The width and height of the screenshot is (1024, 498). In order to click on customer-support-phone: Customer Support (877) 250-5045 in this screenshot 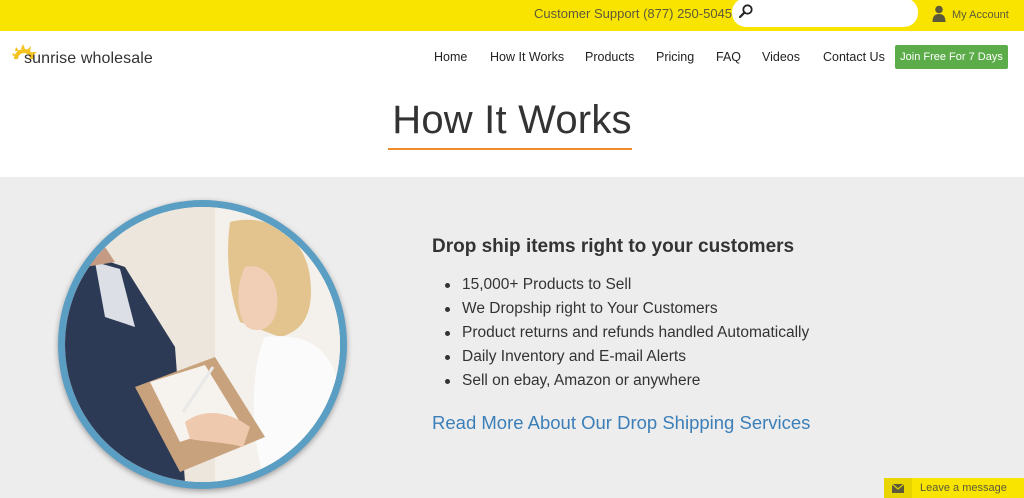, I will do `click(633, 13)`.